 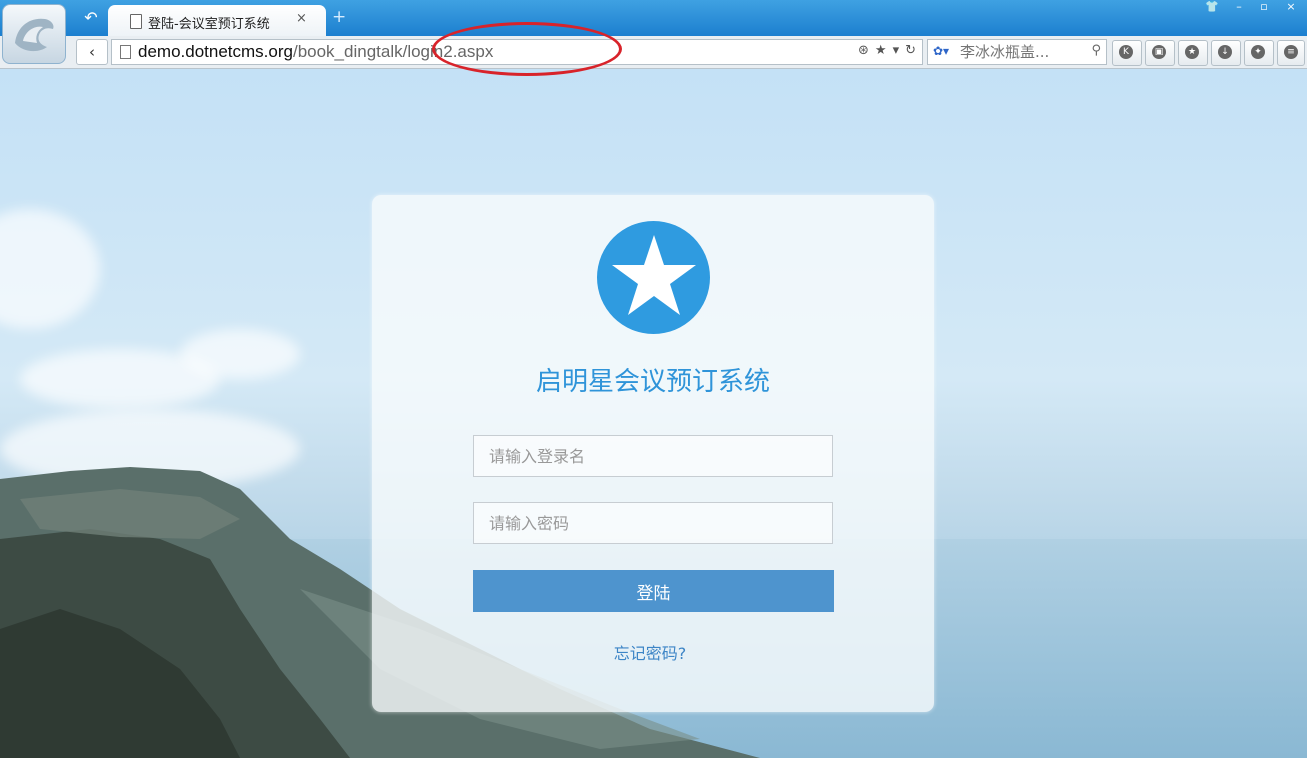 I want to click on system-title: 启明星会议预订系统, so click(x=652, y=382).